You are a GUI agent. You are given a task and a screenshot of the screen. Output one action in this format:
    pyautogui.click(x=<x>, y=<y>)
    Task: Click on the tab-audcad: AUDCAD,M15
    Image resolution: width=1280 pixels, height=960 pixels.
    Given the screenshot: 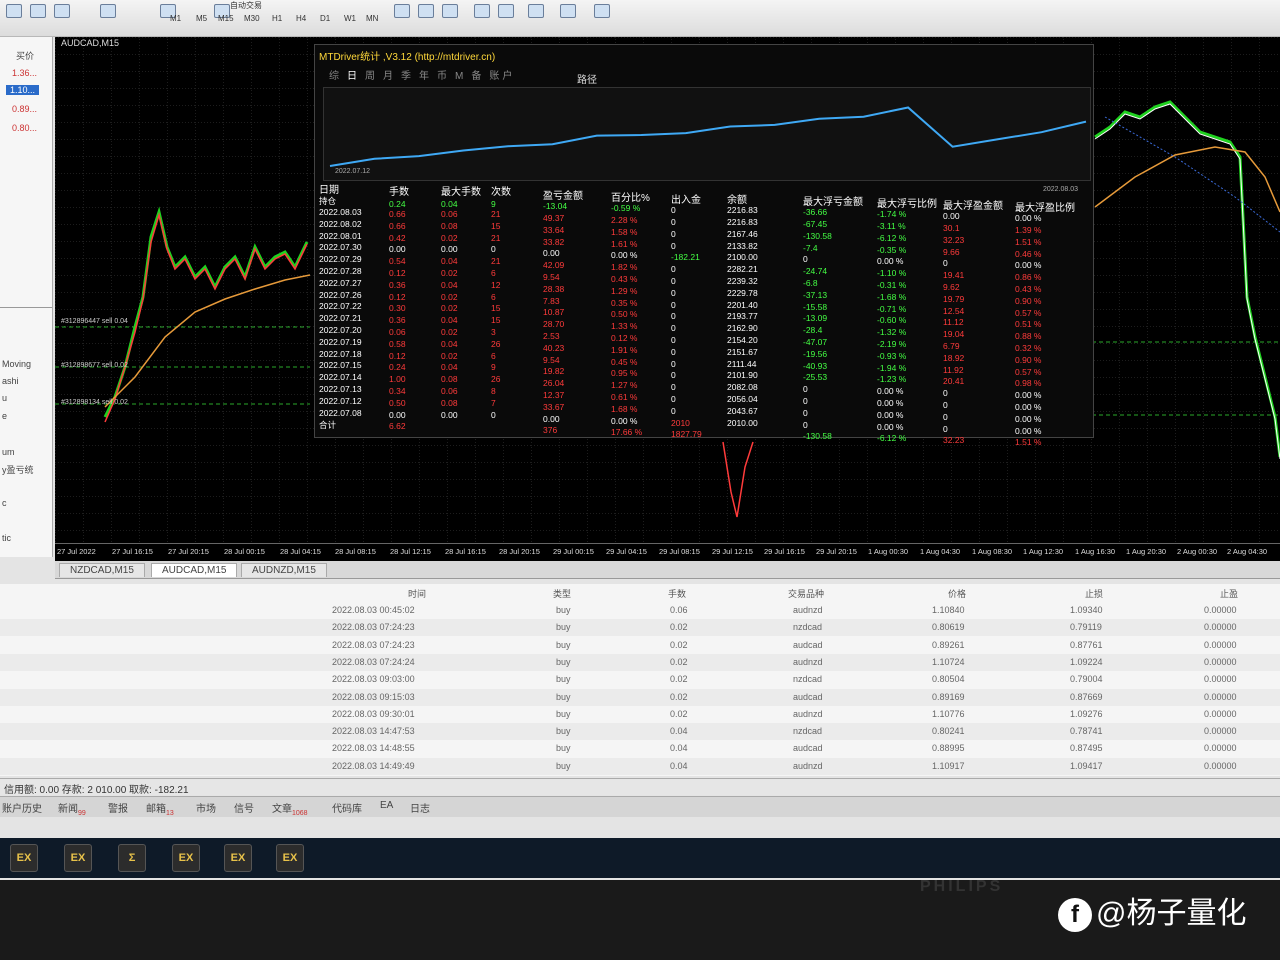 What is the action you would take?
    pyautogui.click(x=194, y=570)
    